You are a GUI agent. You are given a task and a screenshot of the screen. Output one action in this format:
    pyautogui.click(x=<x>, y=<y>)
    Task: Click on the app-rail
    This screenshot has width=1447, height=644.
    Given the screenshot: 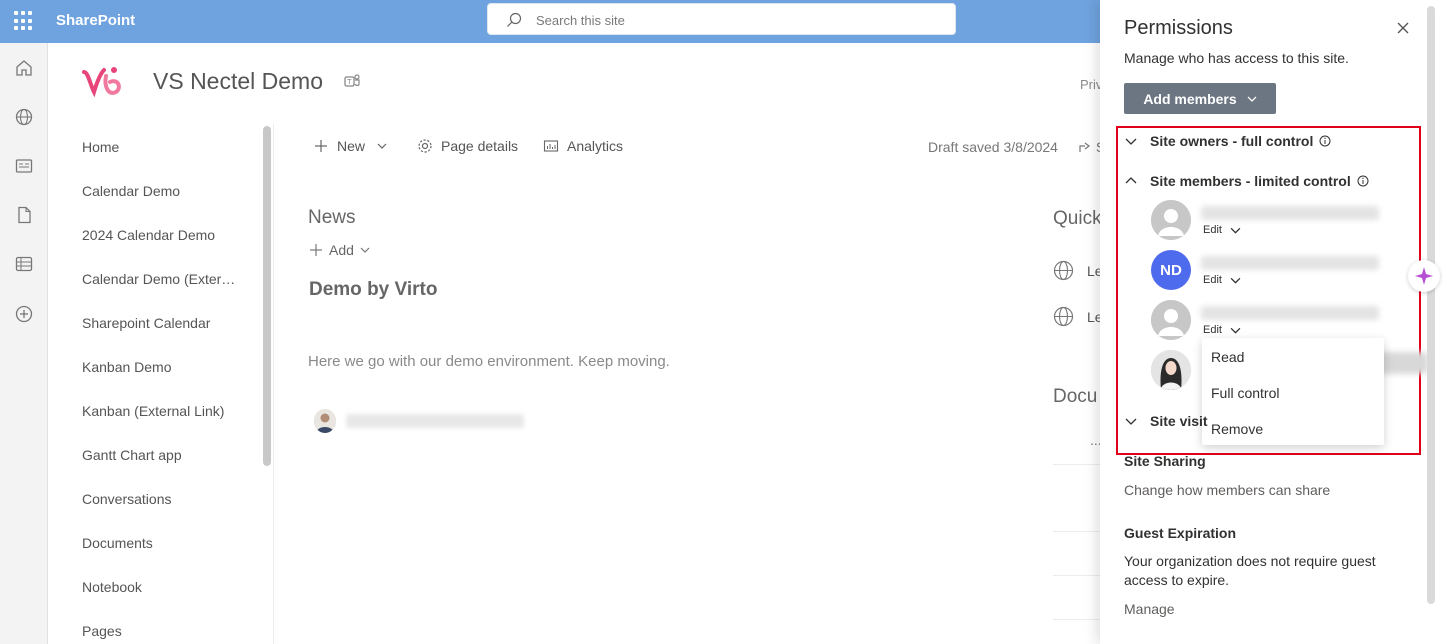 What is the action you would take?
    pyautogui.click(x=24, y=343)
    